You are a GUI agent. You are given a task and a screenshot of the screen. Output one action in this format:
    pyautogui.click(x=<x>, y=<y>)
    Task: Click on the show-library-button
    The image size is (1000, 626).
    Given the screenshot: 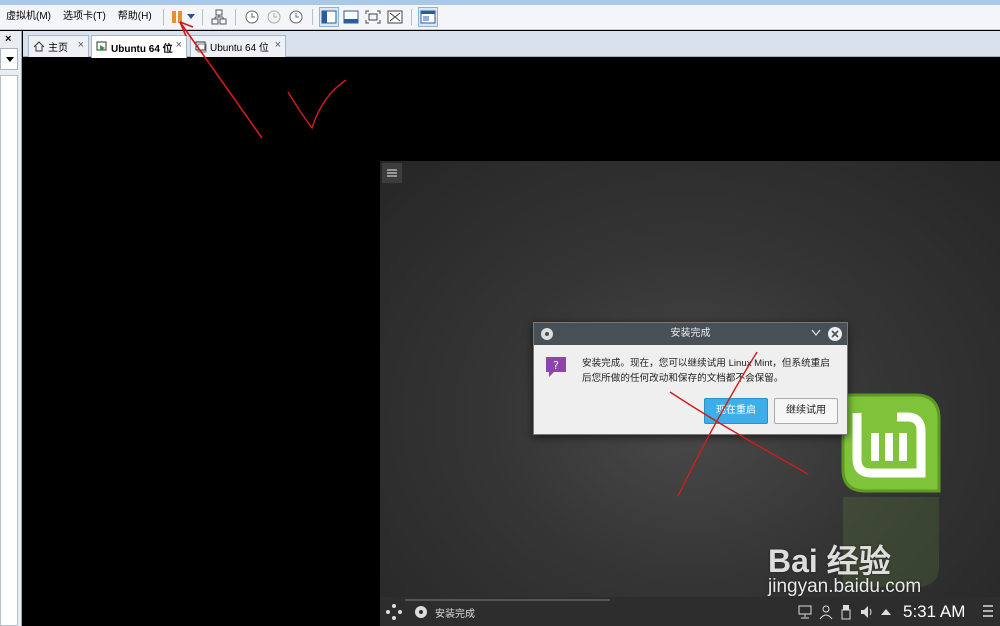 What is the action you would take?
    pyautogui.click(x=328, y=17)
    